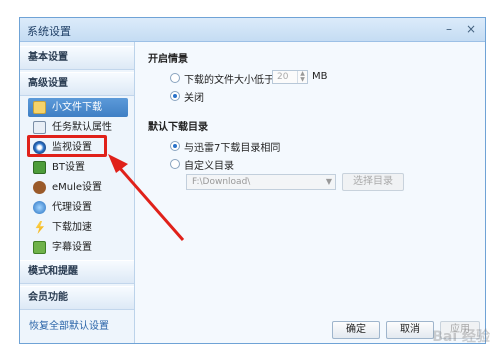  I want to click on annotation-arrow-line, so click(150, 203).